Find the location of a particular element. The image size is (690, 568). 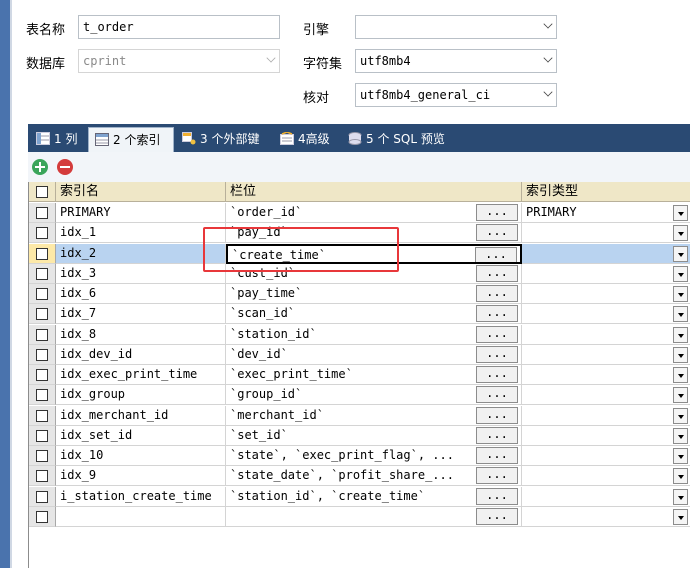

header-index-name: 索引名 is located at coordinates (141, 192).